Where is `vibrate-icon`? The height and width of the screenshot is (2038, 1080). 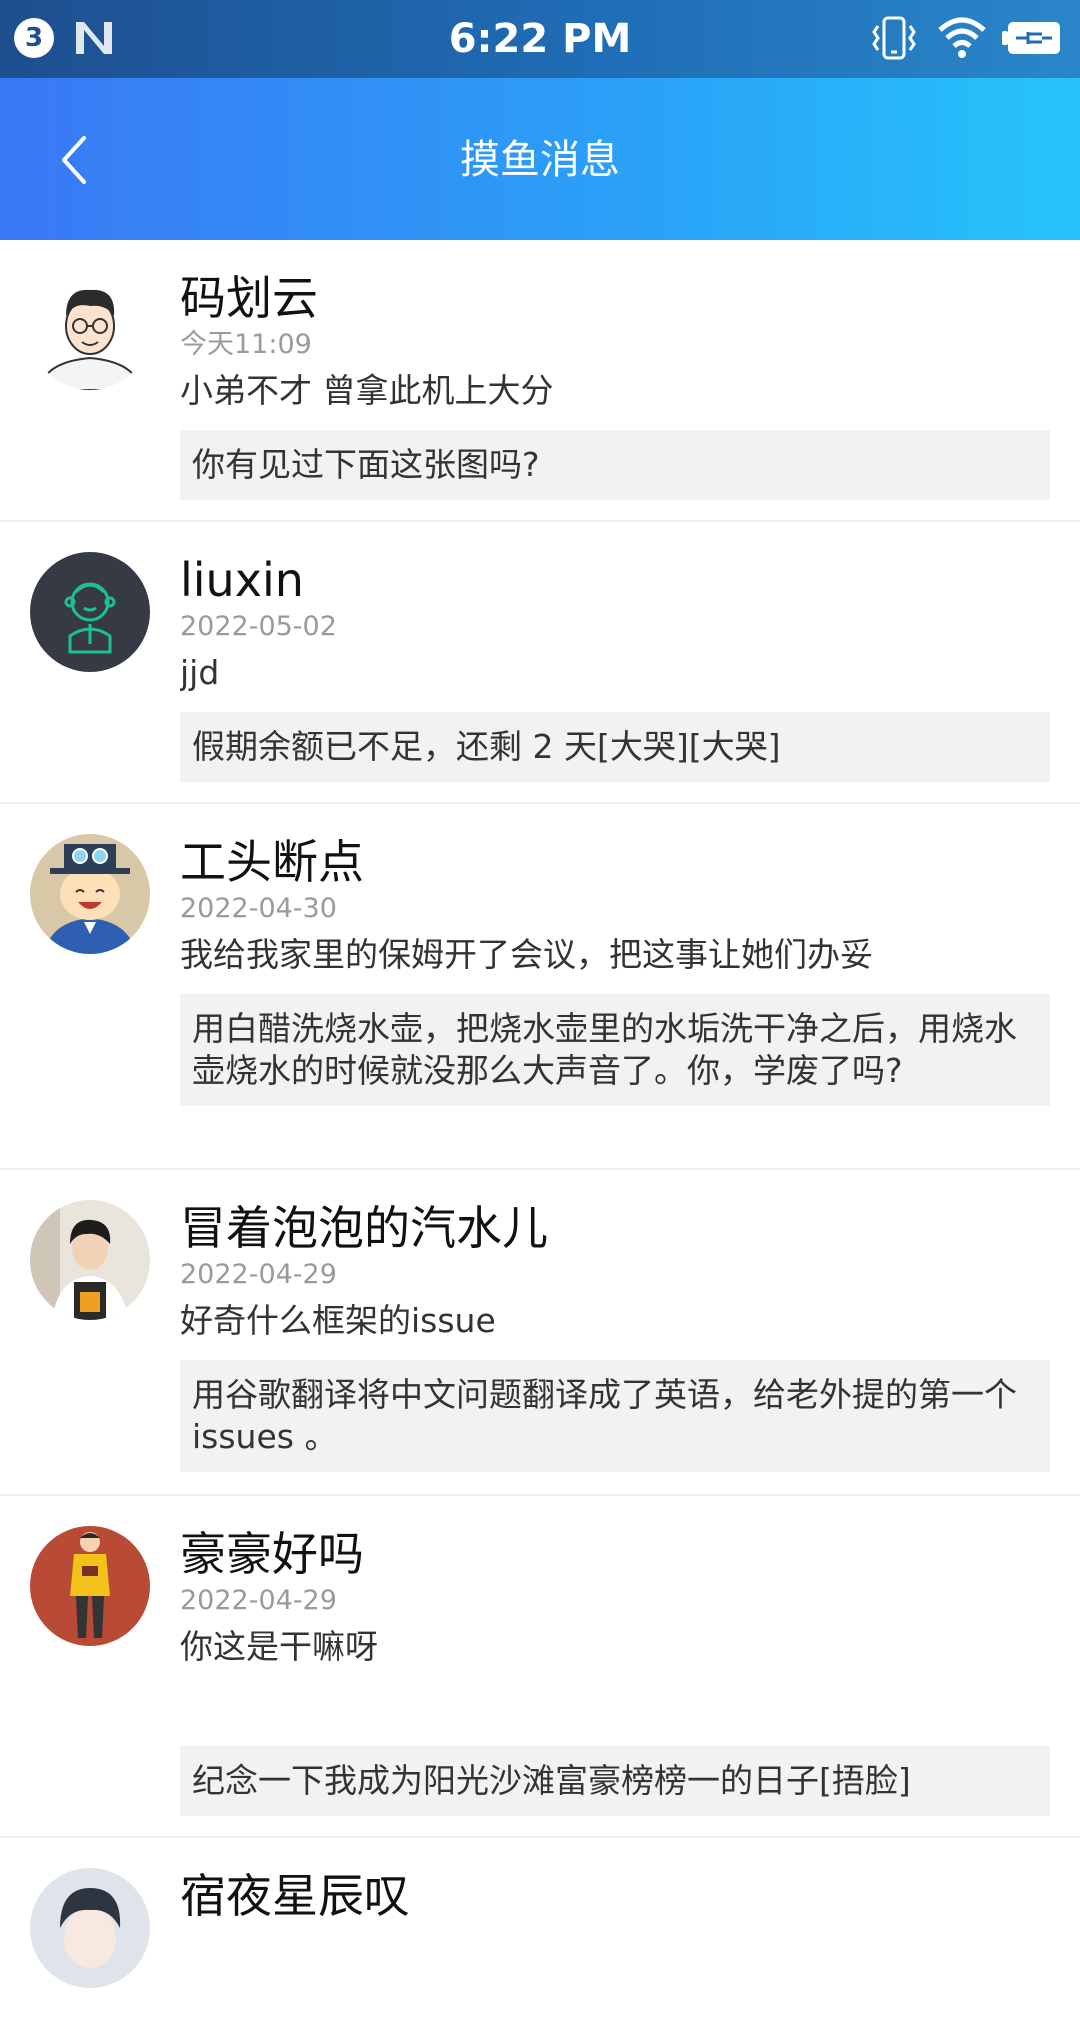
vibrate-icon is located at coordinates (894, 38).